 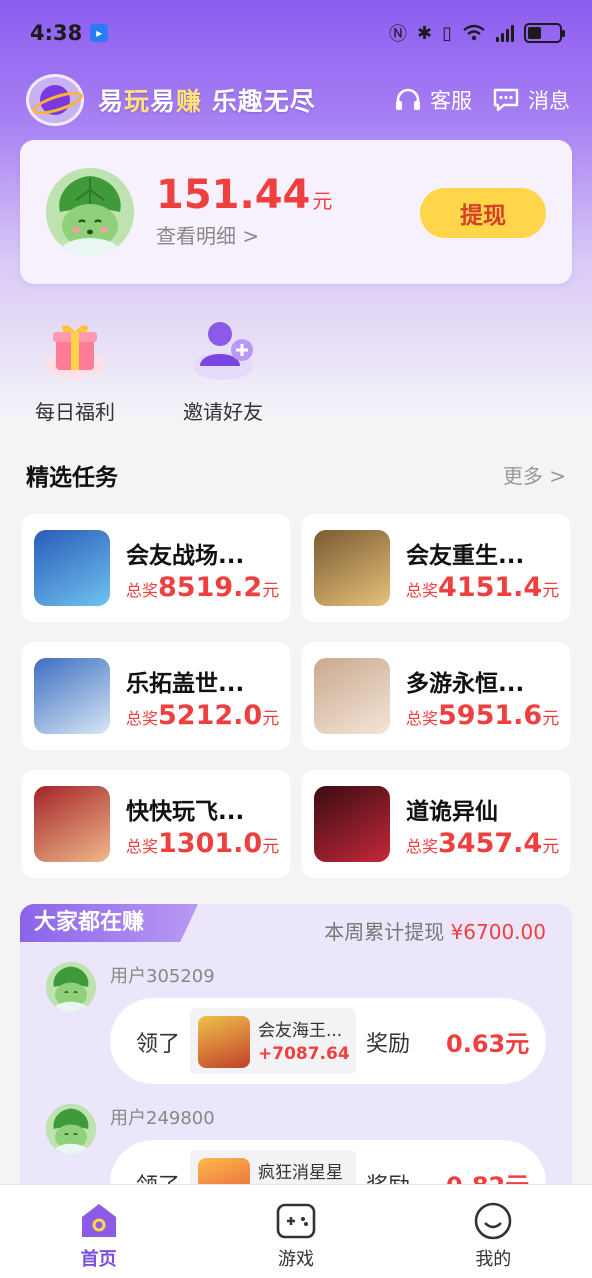 I want to click on earning-panel-title: 大家都在赚, so click(x=109, y=923).